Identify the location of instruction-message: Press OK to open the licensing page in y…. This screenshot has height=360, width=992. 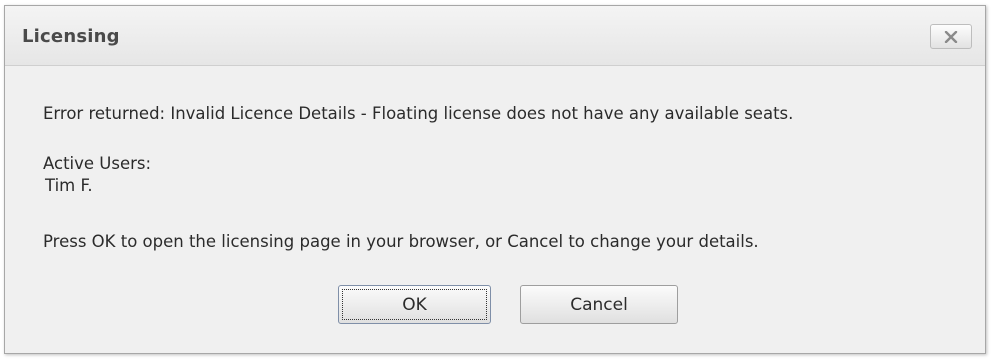
(401, 241).